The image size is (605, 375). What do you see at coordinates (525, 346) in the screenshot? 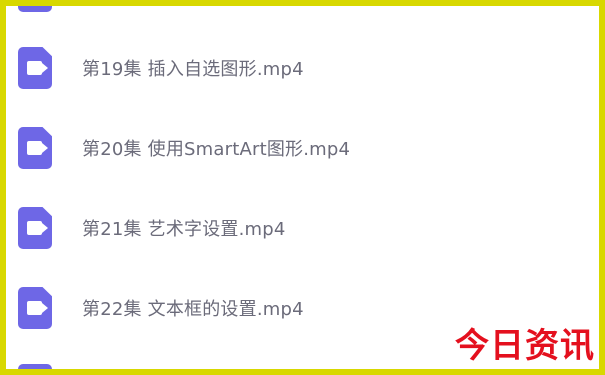
I see `watermark: 今日资讯` at bounding box center [525, 346].